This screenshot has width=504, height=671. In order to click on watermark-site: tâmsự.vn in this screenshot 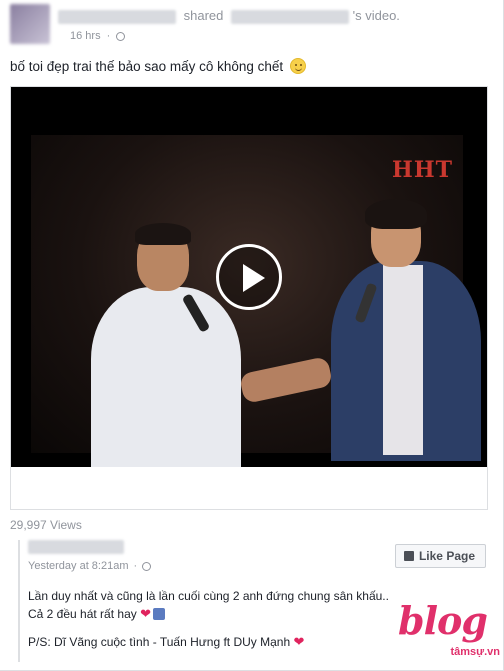, I will do `click(475, 652)`.